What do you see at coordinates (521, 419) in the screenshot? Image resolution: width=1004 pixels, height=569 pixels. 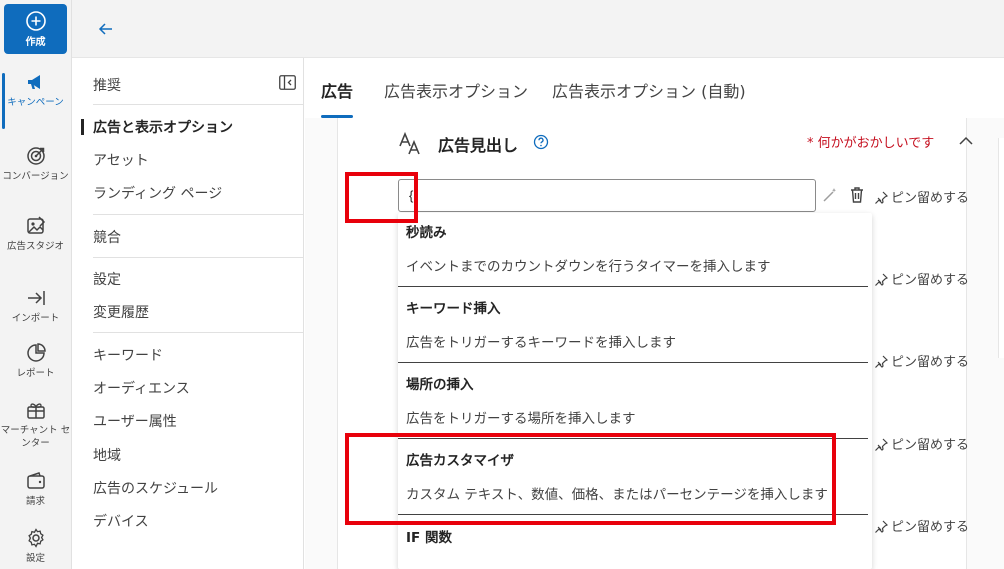 I see `menu-item-description: 広告をトリガーする場所を挿入します` at bounding box center [521, 419].